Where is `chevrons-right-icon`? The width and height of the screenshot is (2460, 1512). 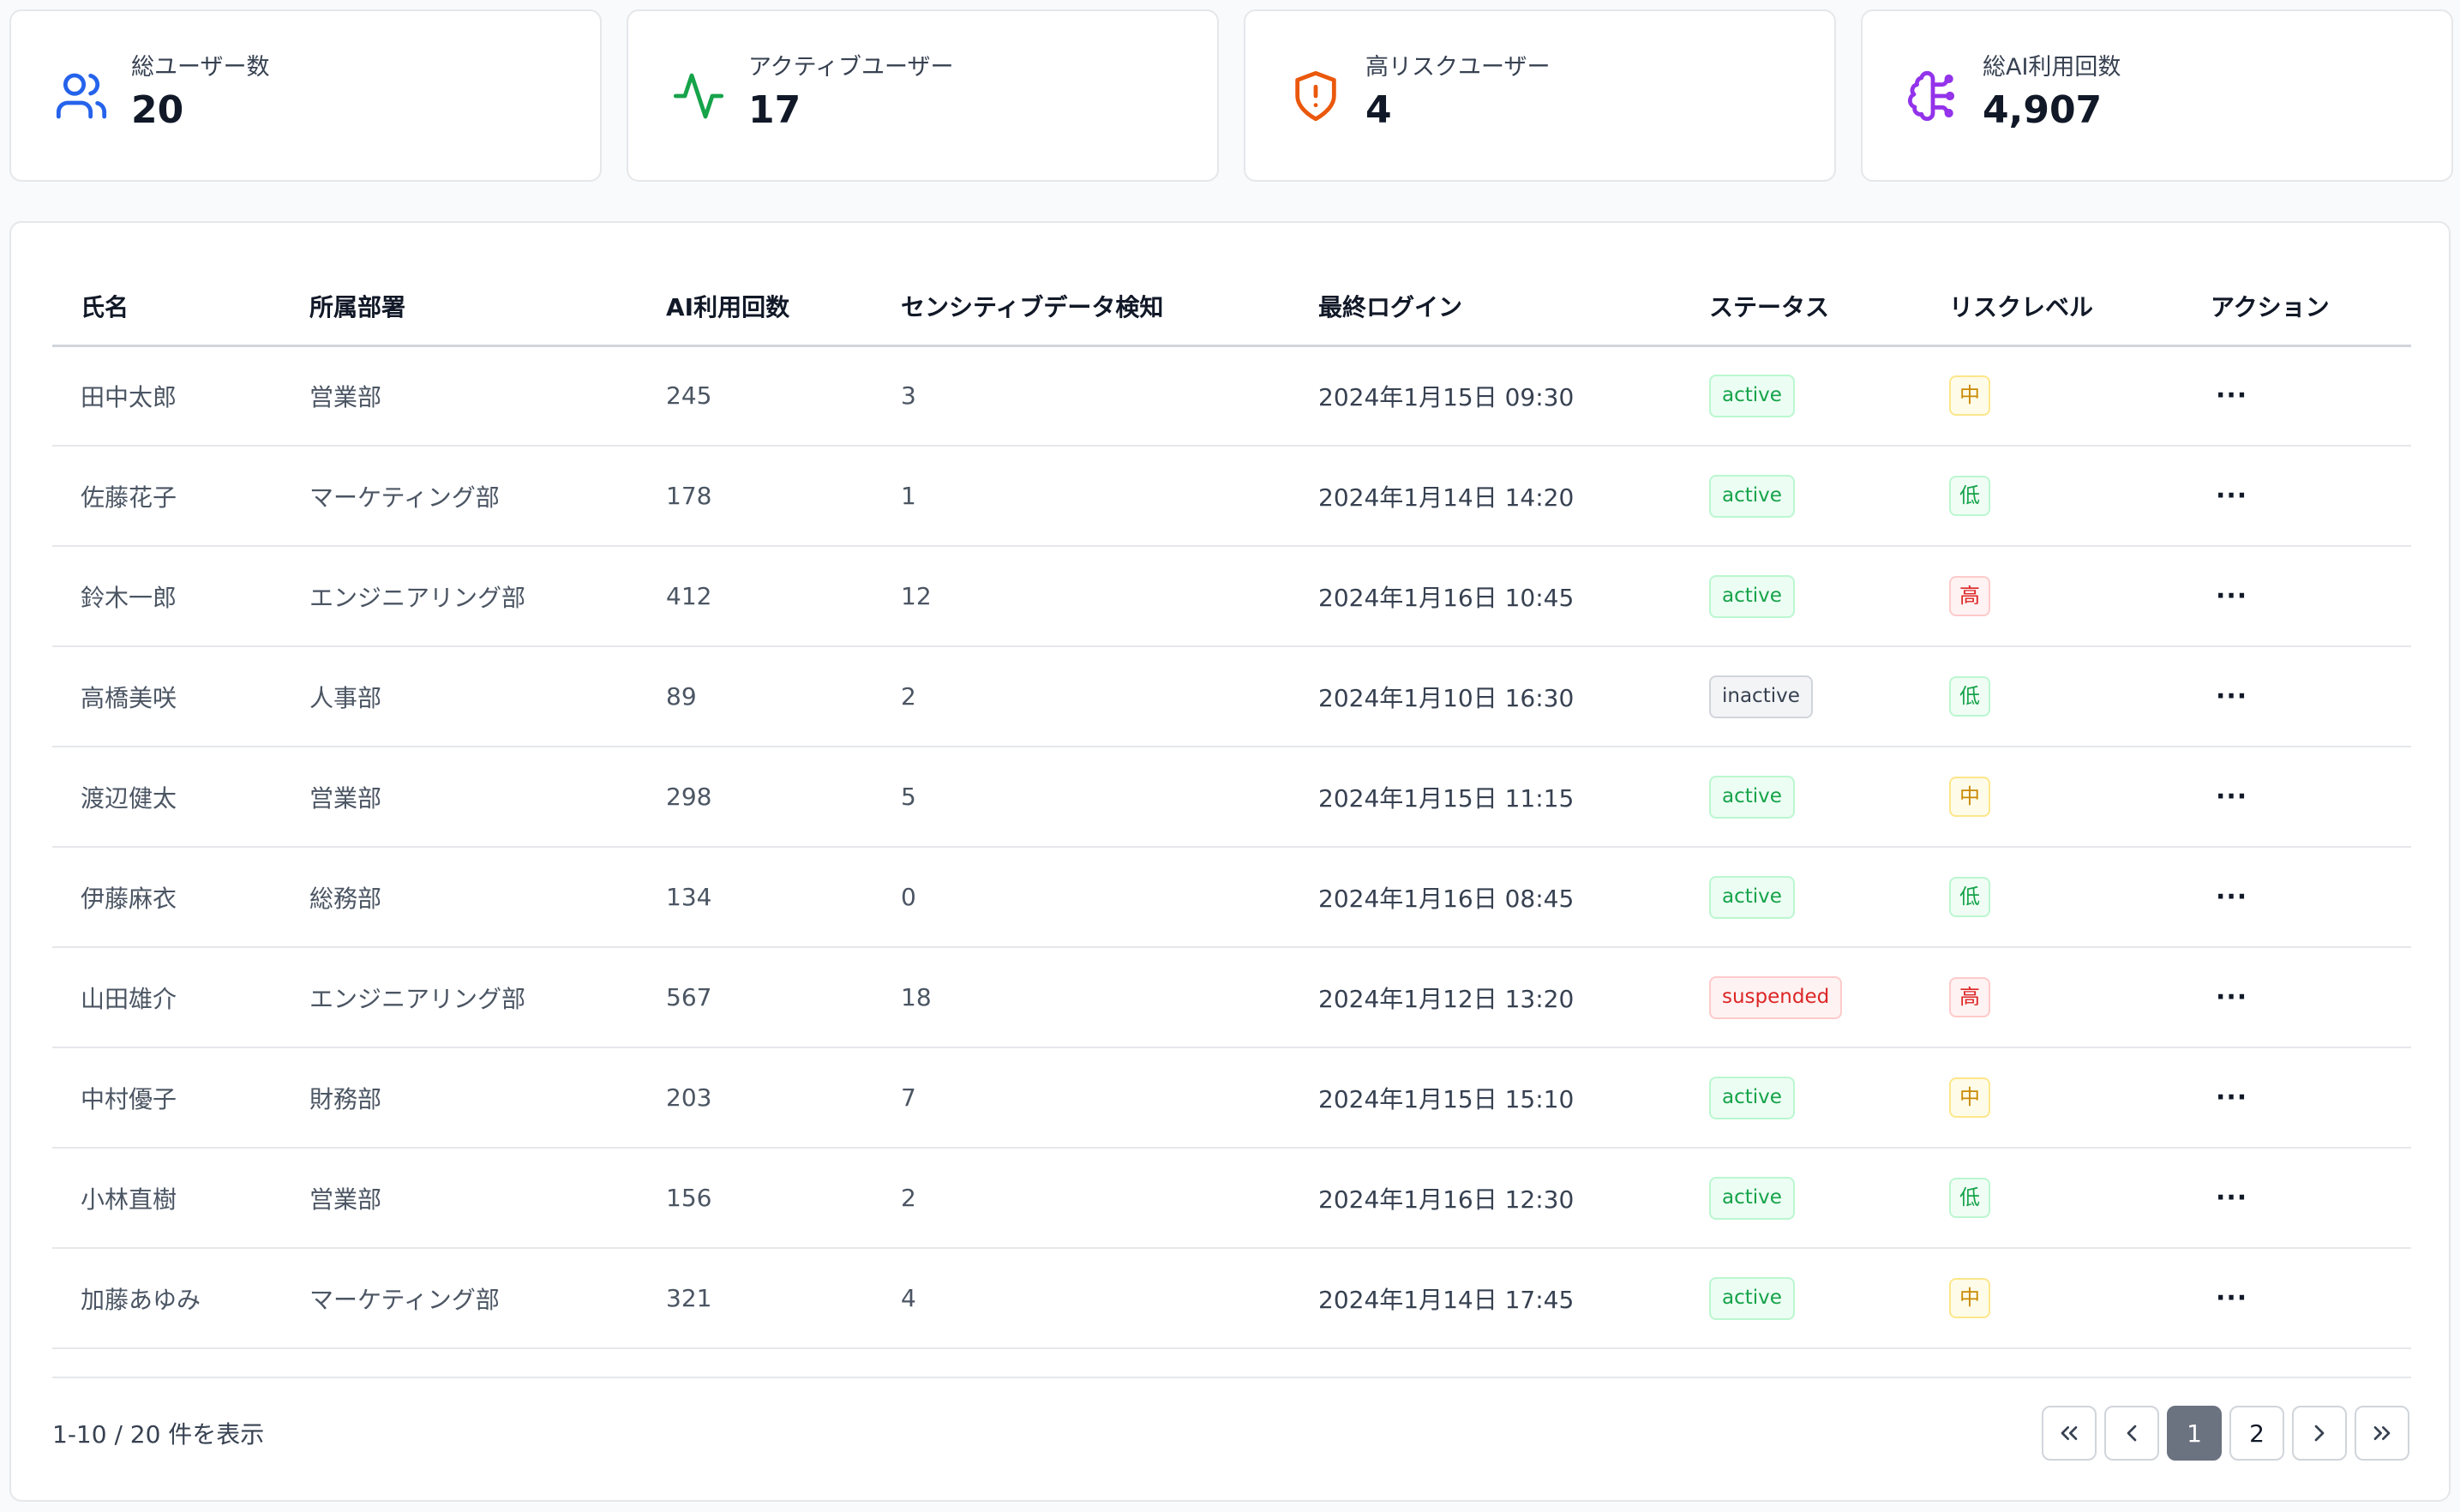 chevrons-right-icon is located at coordinates (2382, 1433).